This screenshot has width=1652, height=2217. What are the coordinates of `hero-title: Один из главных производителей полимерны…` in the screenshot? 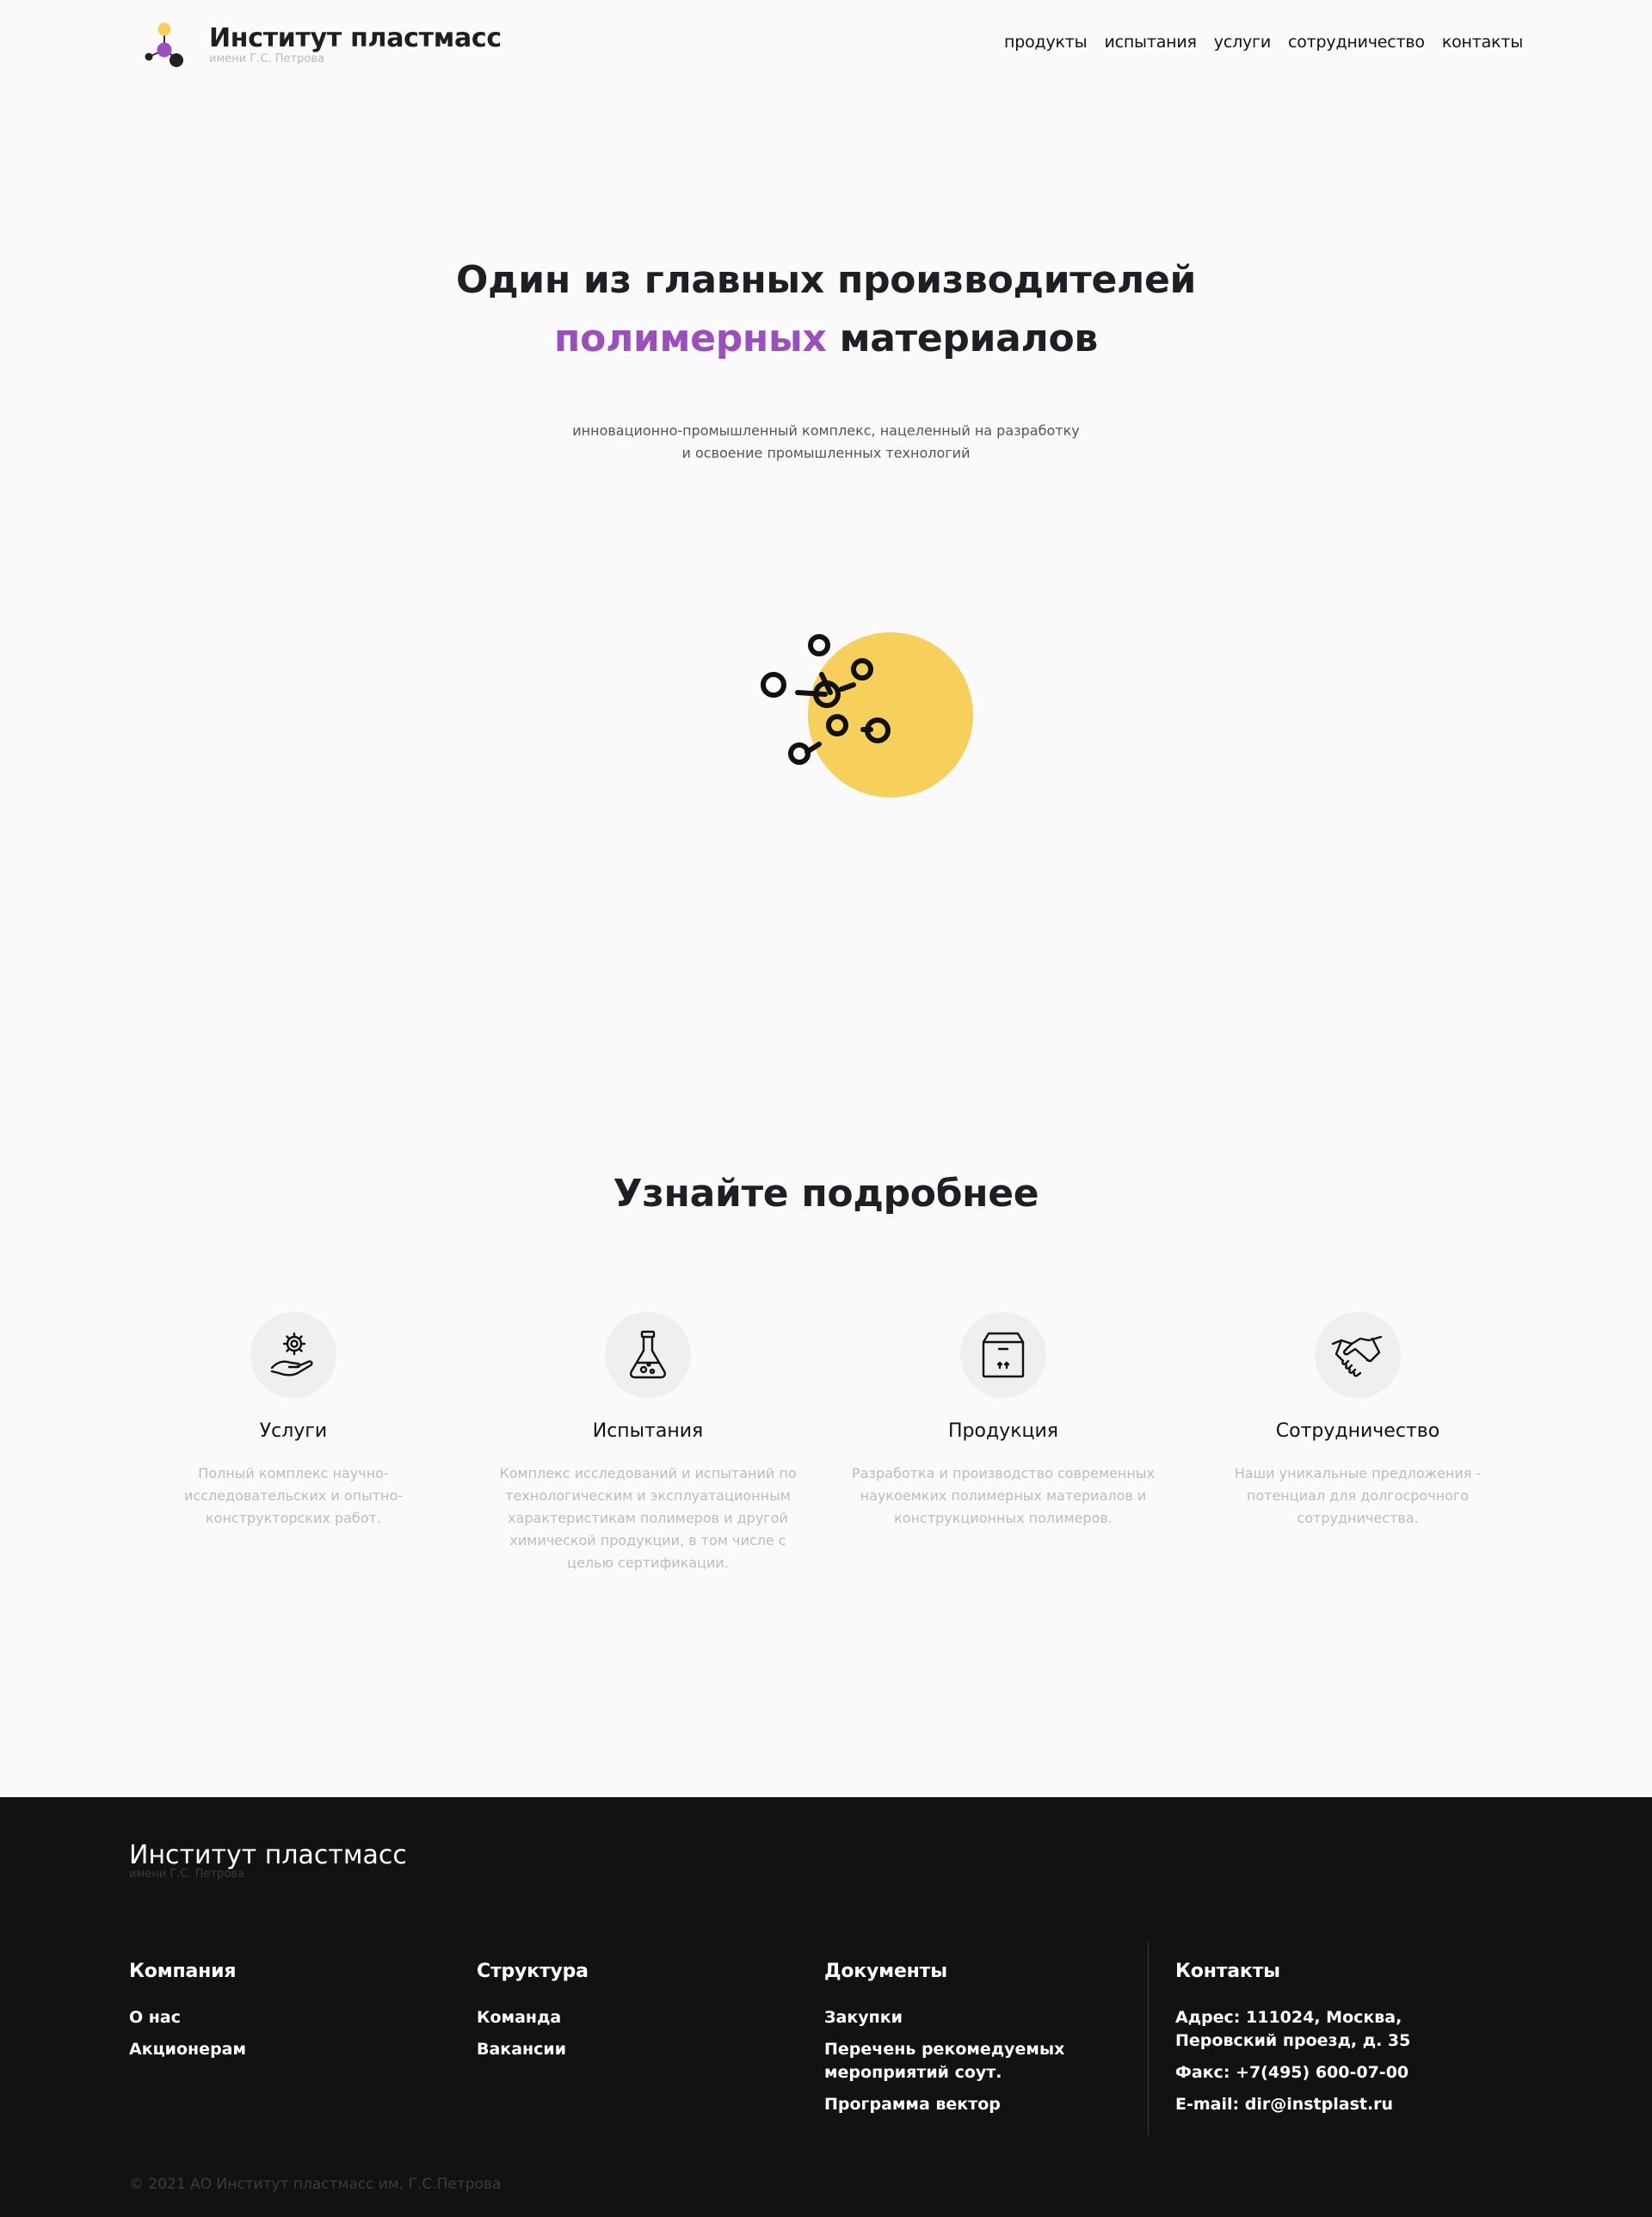 It's located at (826, 309).